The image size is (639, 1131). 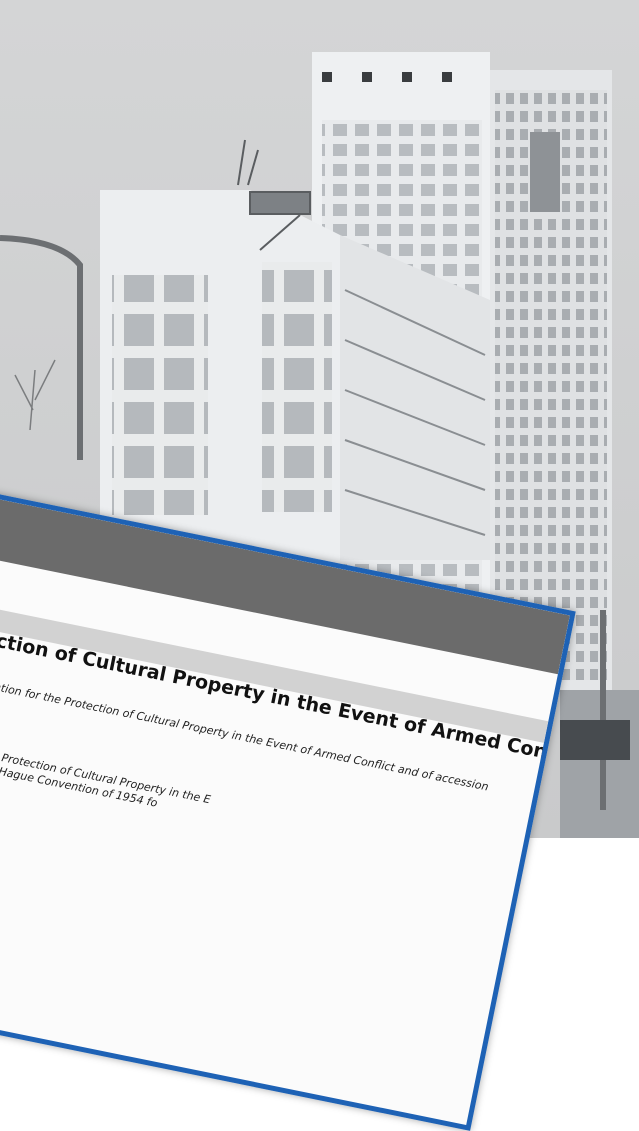 I want to click on street-ground, so click(x=599, y=764).